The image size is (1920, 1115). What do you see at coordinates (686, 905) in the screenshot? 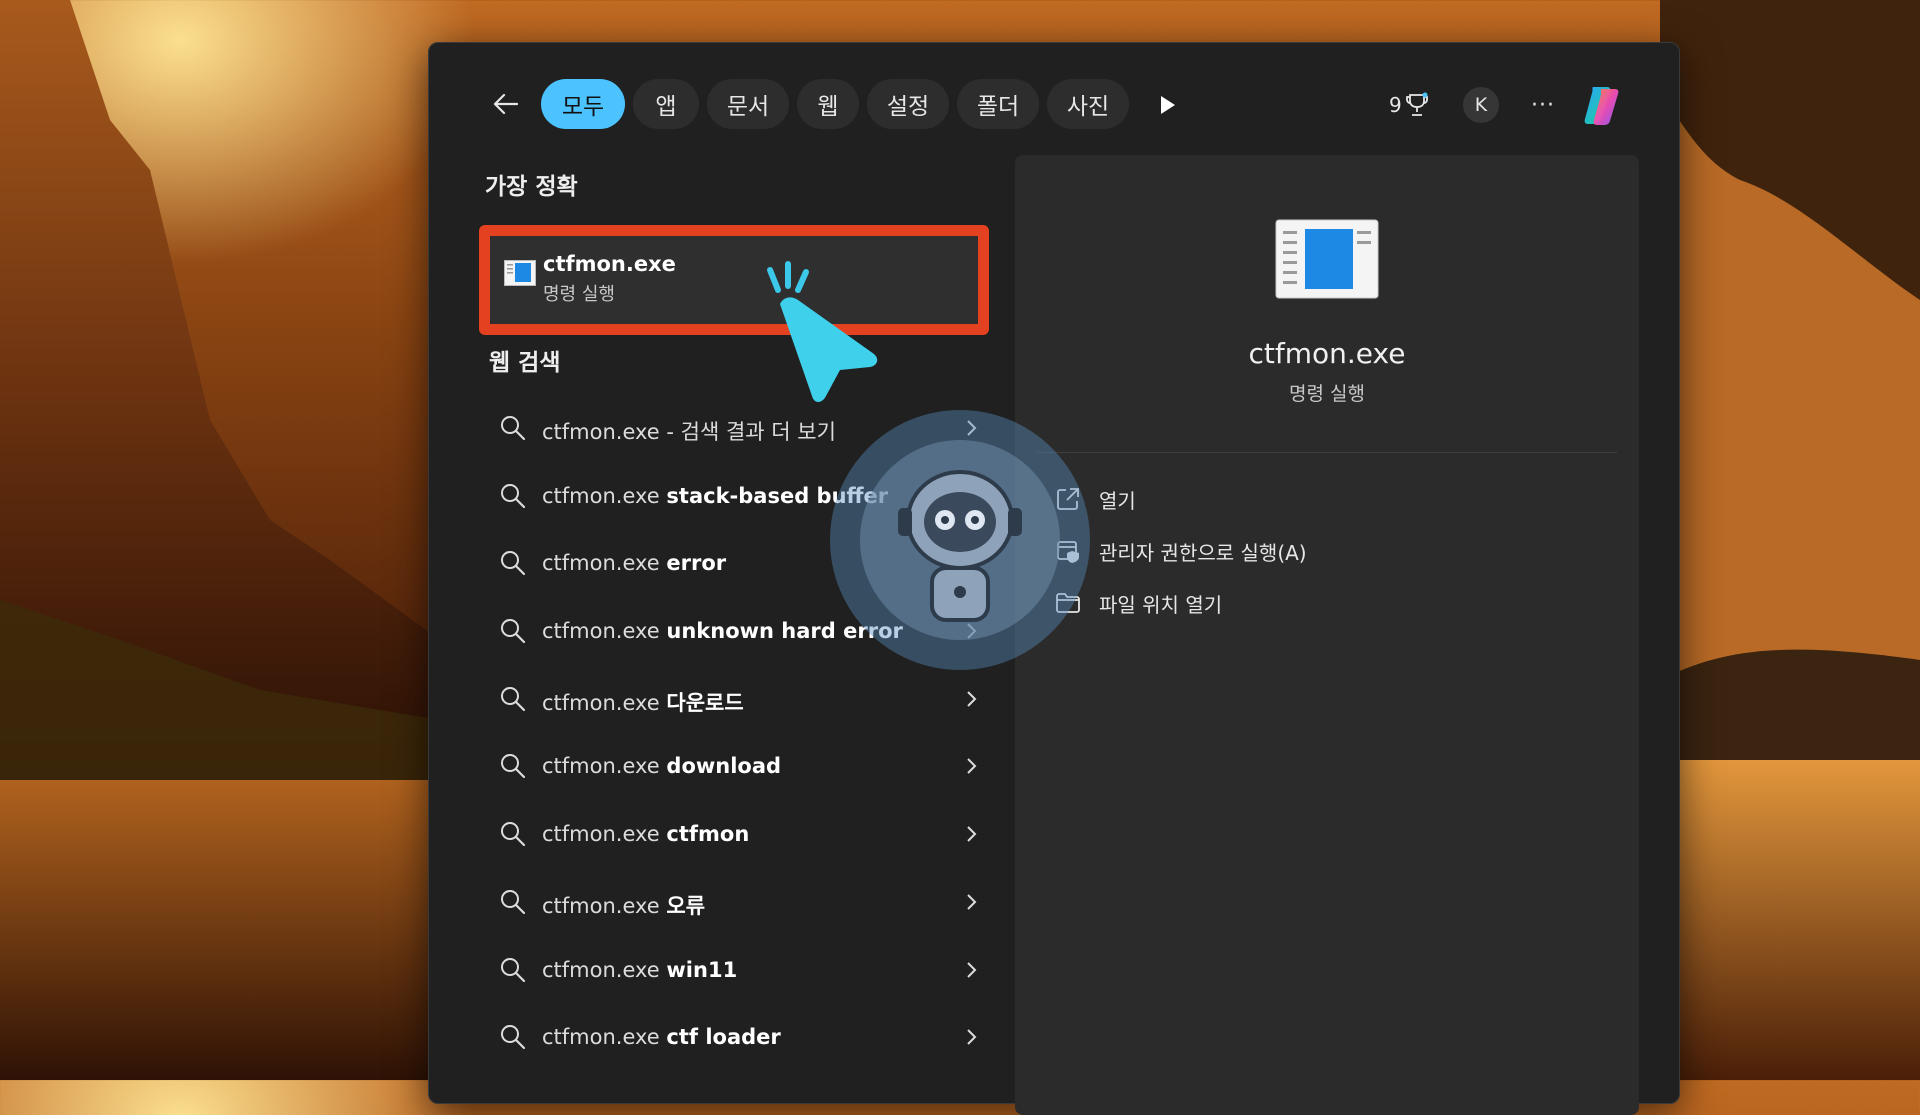
I see `web-search-keyword: 오류` at bounding box center [686, 905].